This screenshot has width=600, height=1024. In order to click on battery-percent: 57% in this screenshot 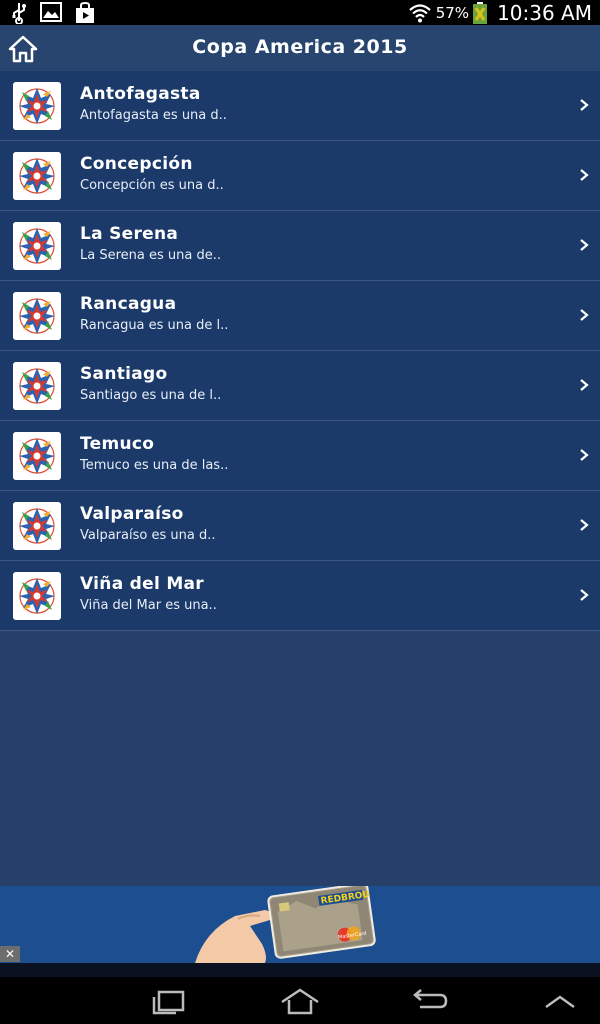, I will do `click(452, 12)`.